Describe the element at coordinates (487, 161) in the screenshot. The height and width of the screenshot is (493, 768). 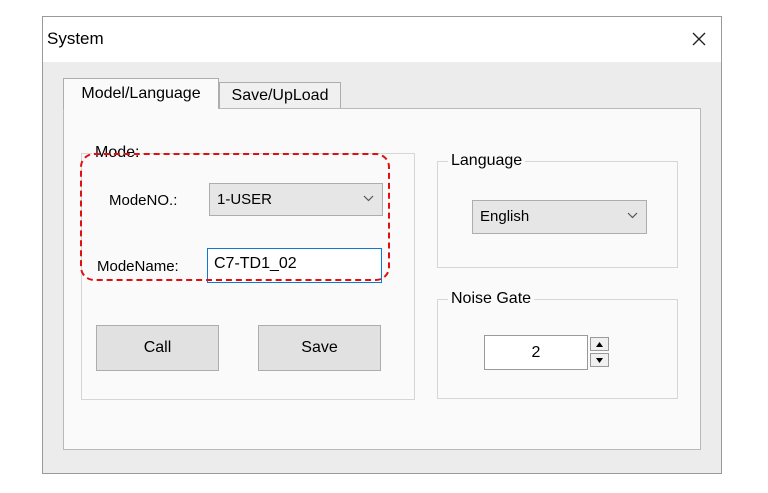
I see `language-group-label: Language` at that location.